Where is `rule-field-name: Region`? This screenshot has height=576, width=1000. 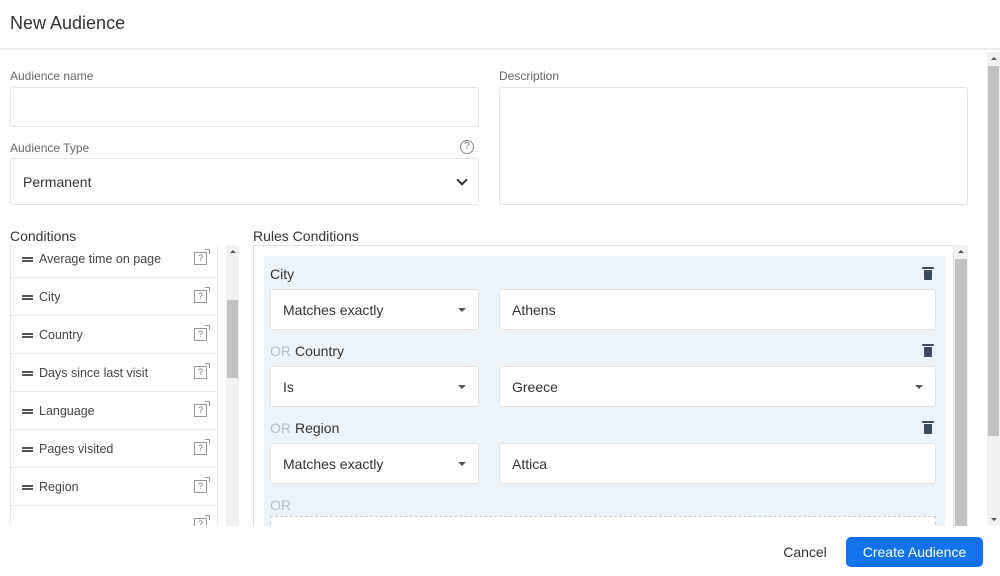 rule-field-name: Region is located at coordinates (317, 428).